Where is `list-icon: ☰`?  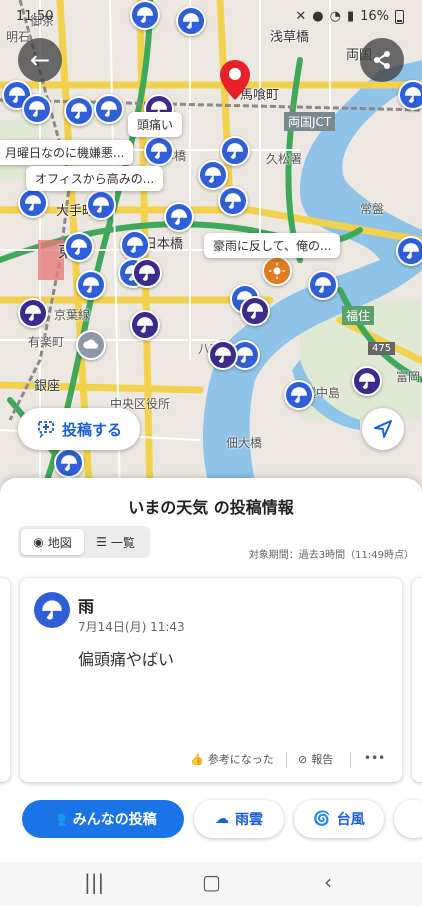 list-icon: ☰ is located at coordinates (101, 542).